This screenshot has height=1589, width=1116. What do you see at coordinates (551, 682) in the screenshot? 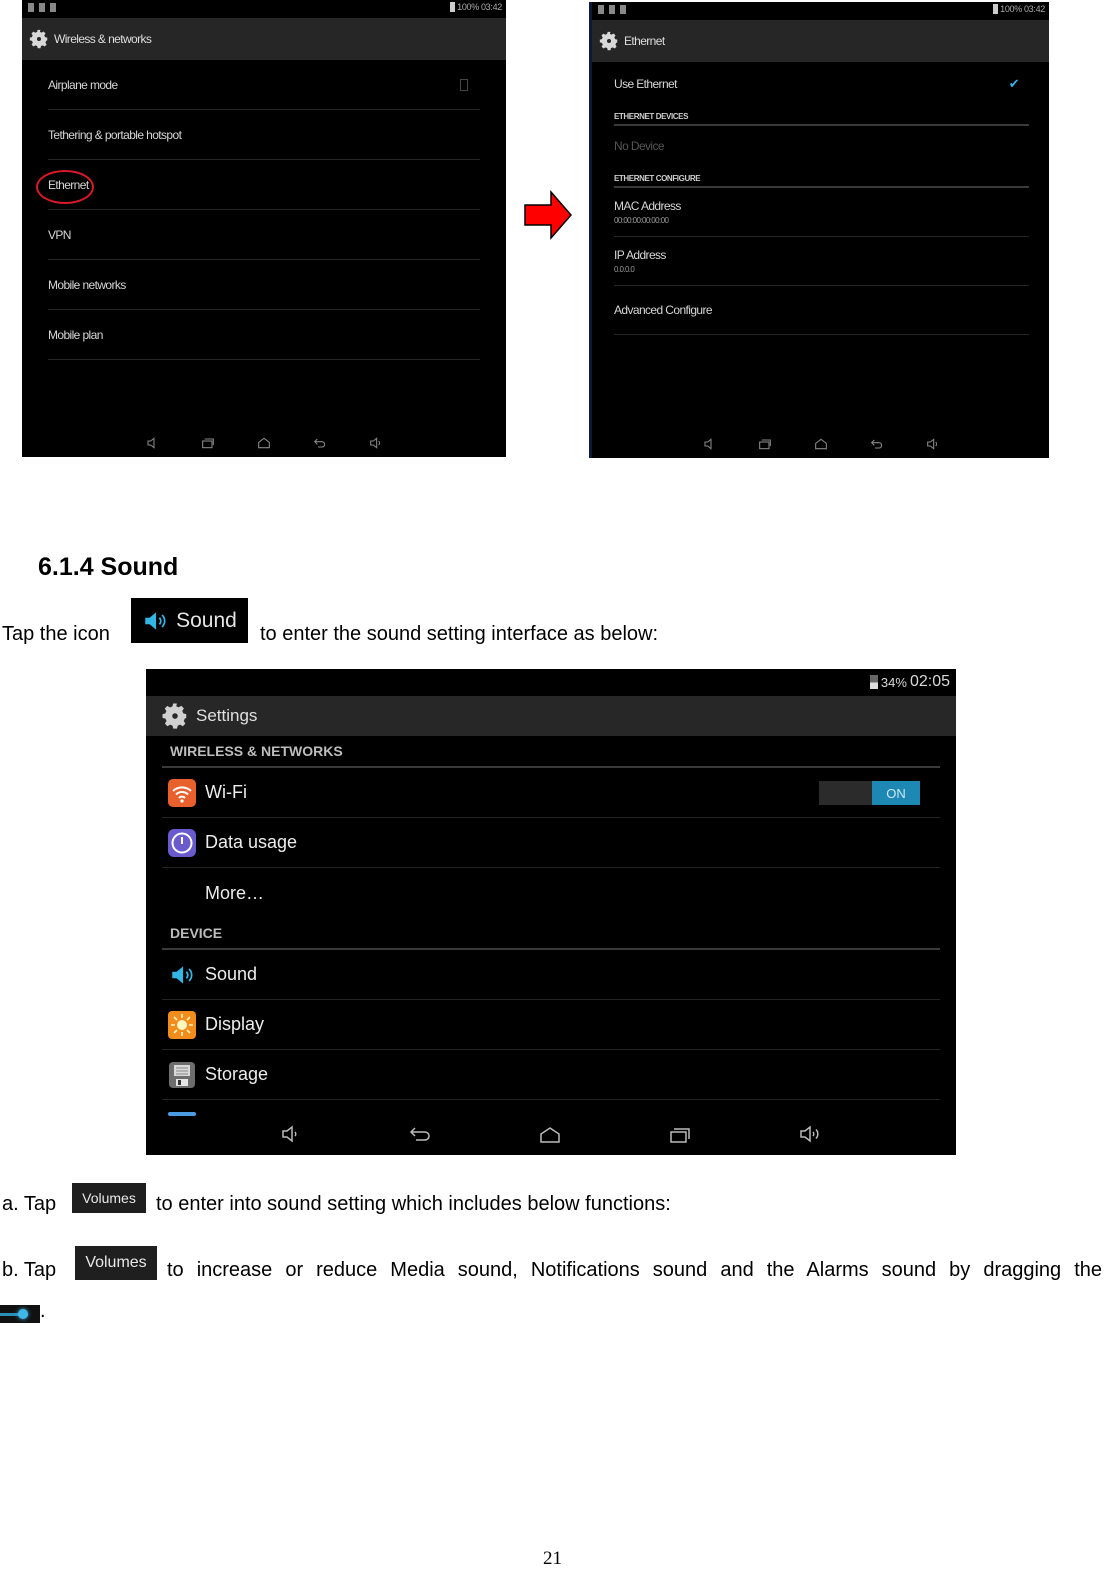
I see `status-bar: 34% 02:05` at bounding box center [551, 682].